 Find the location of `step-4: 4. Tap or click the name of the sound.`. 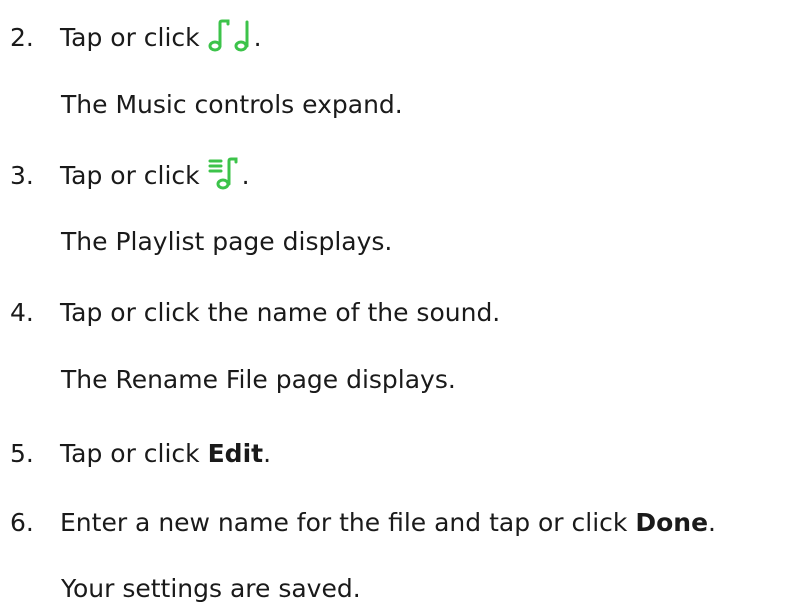

step-4: 4. Tap or click the name of the sound. is located at coordinates (255, 313).